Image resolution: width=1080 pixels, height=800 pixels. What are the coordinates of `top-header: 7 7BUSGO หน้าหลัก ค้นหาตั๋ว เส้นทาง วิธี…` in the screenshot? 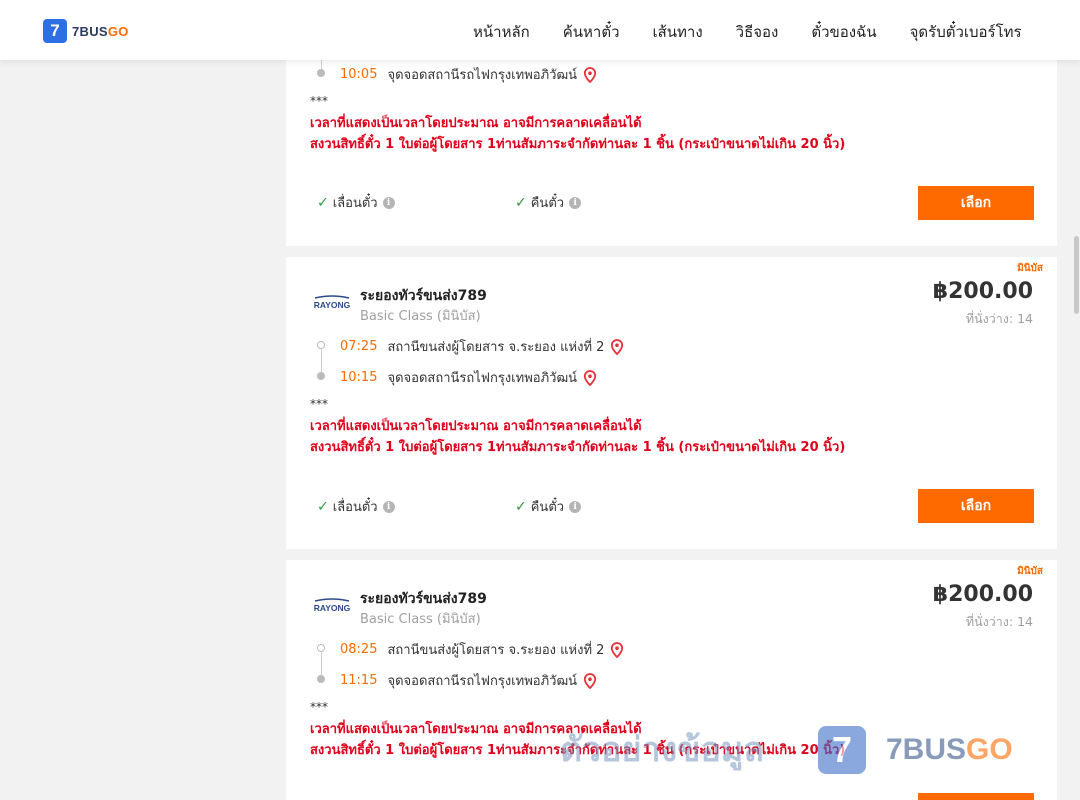 It's located at (540, 30).